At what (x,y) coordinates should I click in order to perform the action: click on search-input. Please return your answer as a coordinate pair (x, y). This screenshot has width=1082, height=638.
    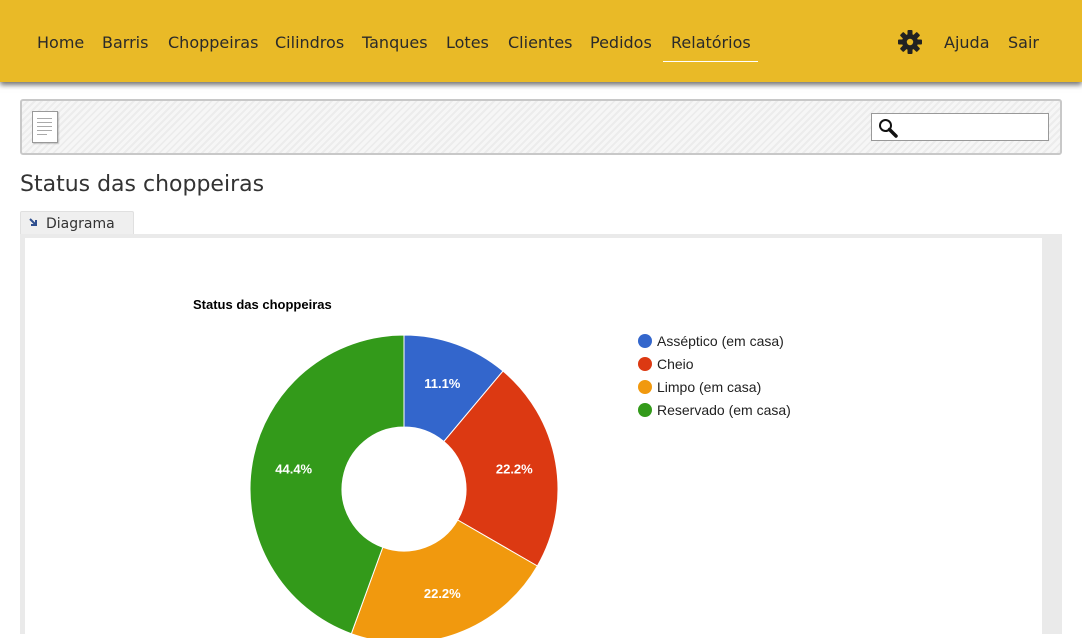
    Looking at the image, I should click on (960, 127).